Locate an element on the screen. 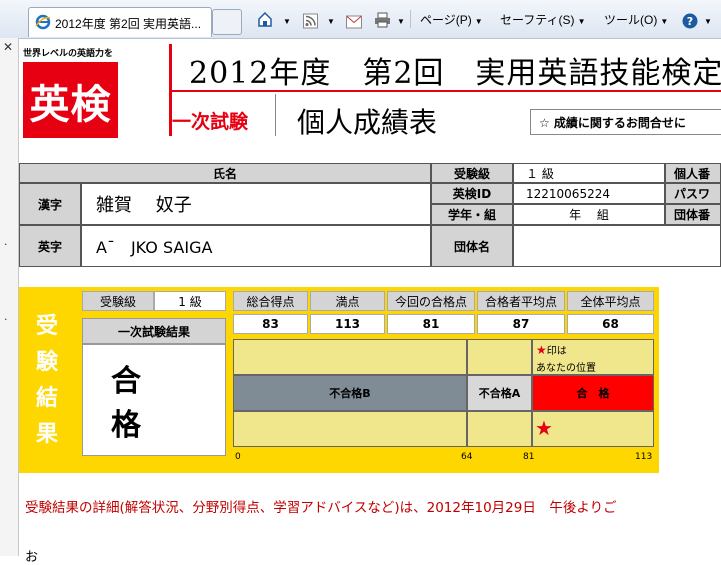  inquiry-text: ☆ 成績に関するお問合せに is located at coordinates (612, 123).